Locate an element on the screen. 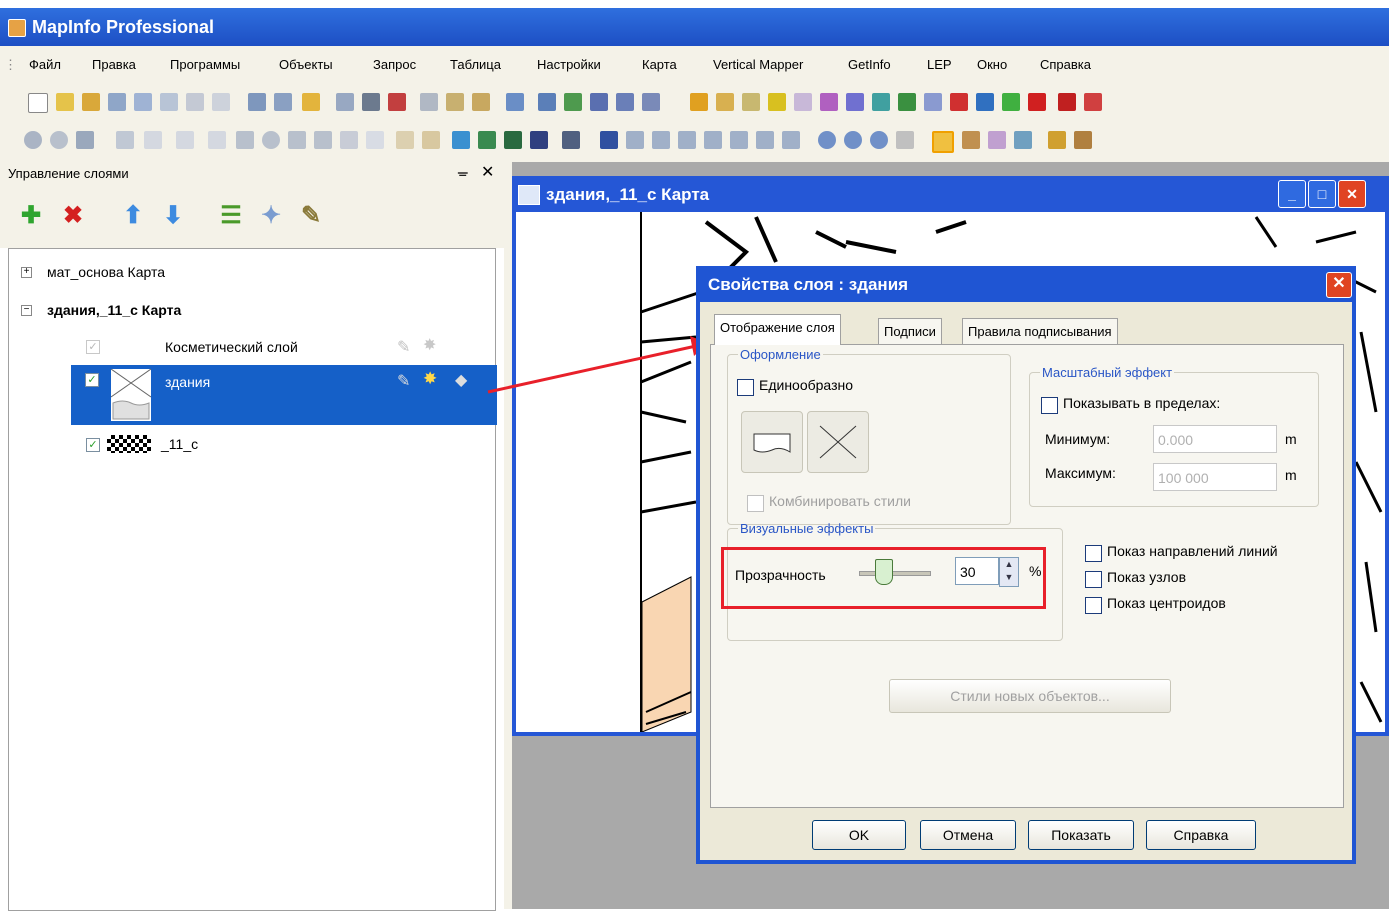 The image size is (1389, 911). layer-cosmetic: Косметический слой is located at coordinates (231, 347).